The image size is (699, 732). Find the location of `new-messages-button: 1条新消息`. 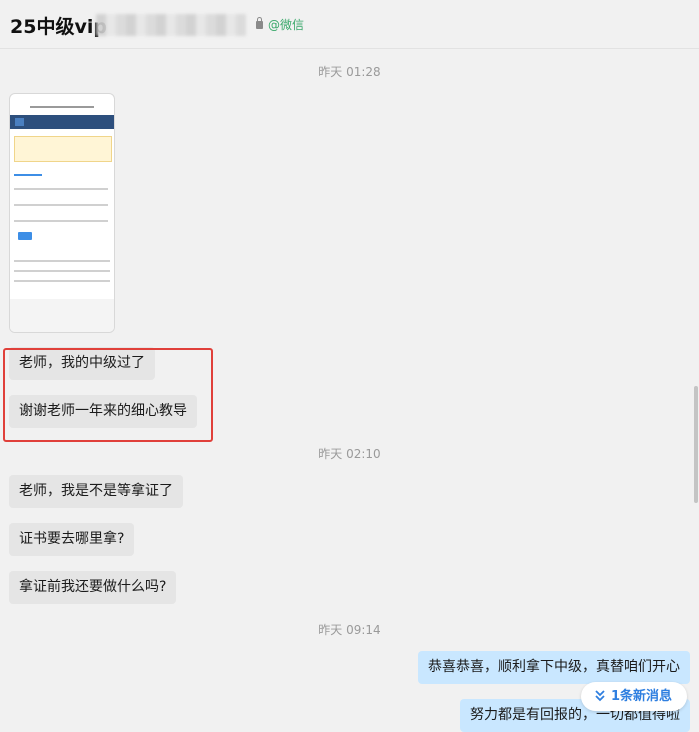

new-messages-button: 1条新消息 is located at coordinates (634, 696).